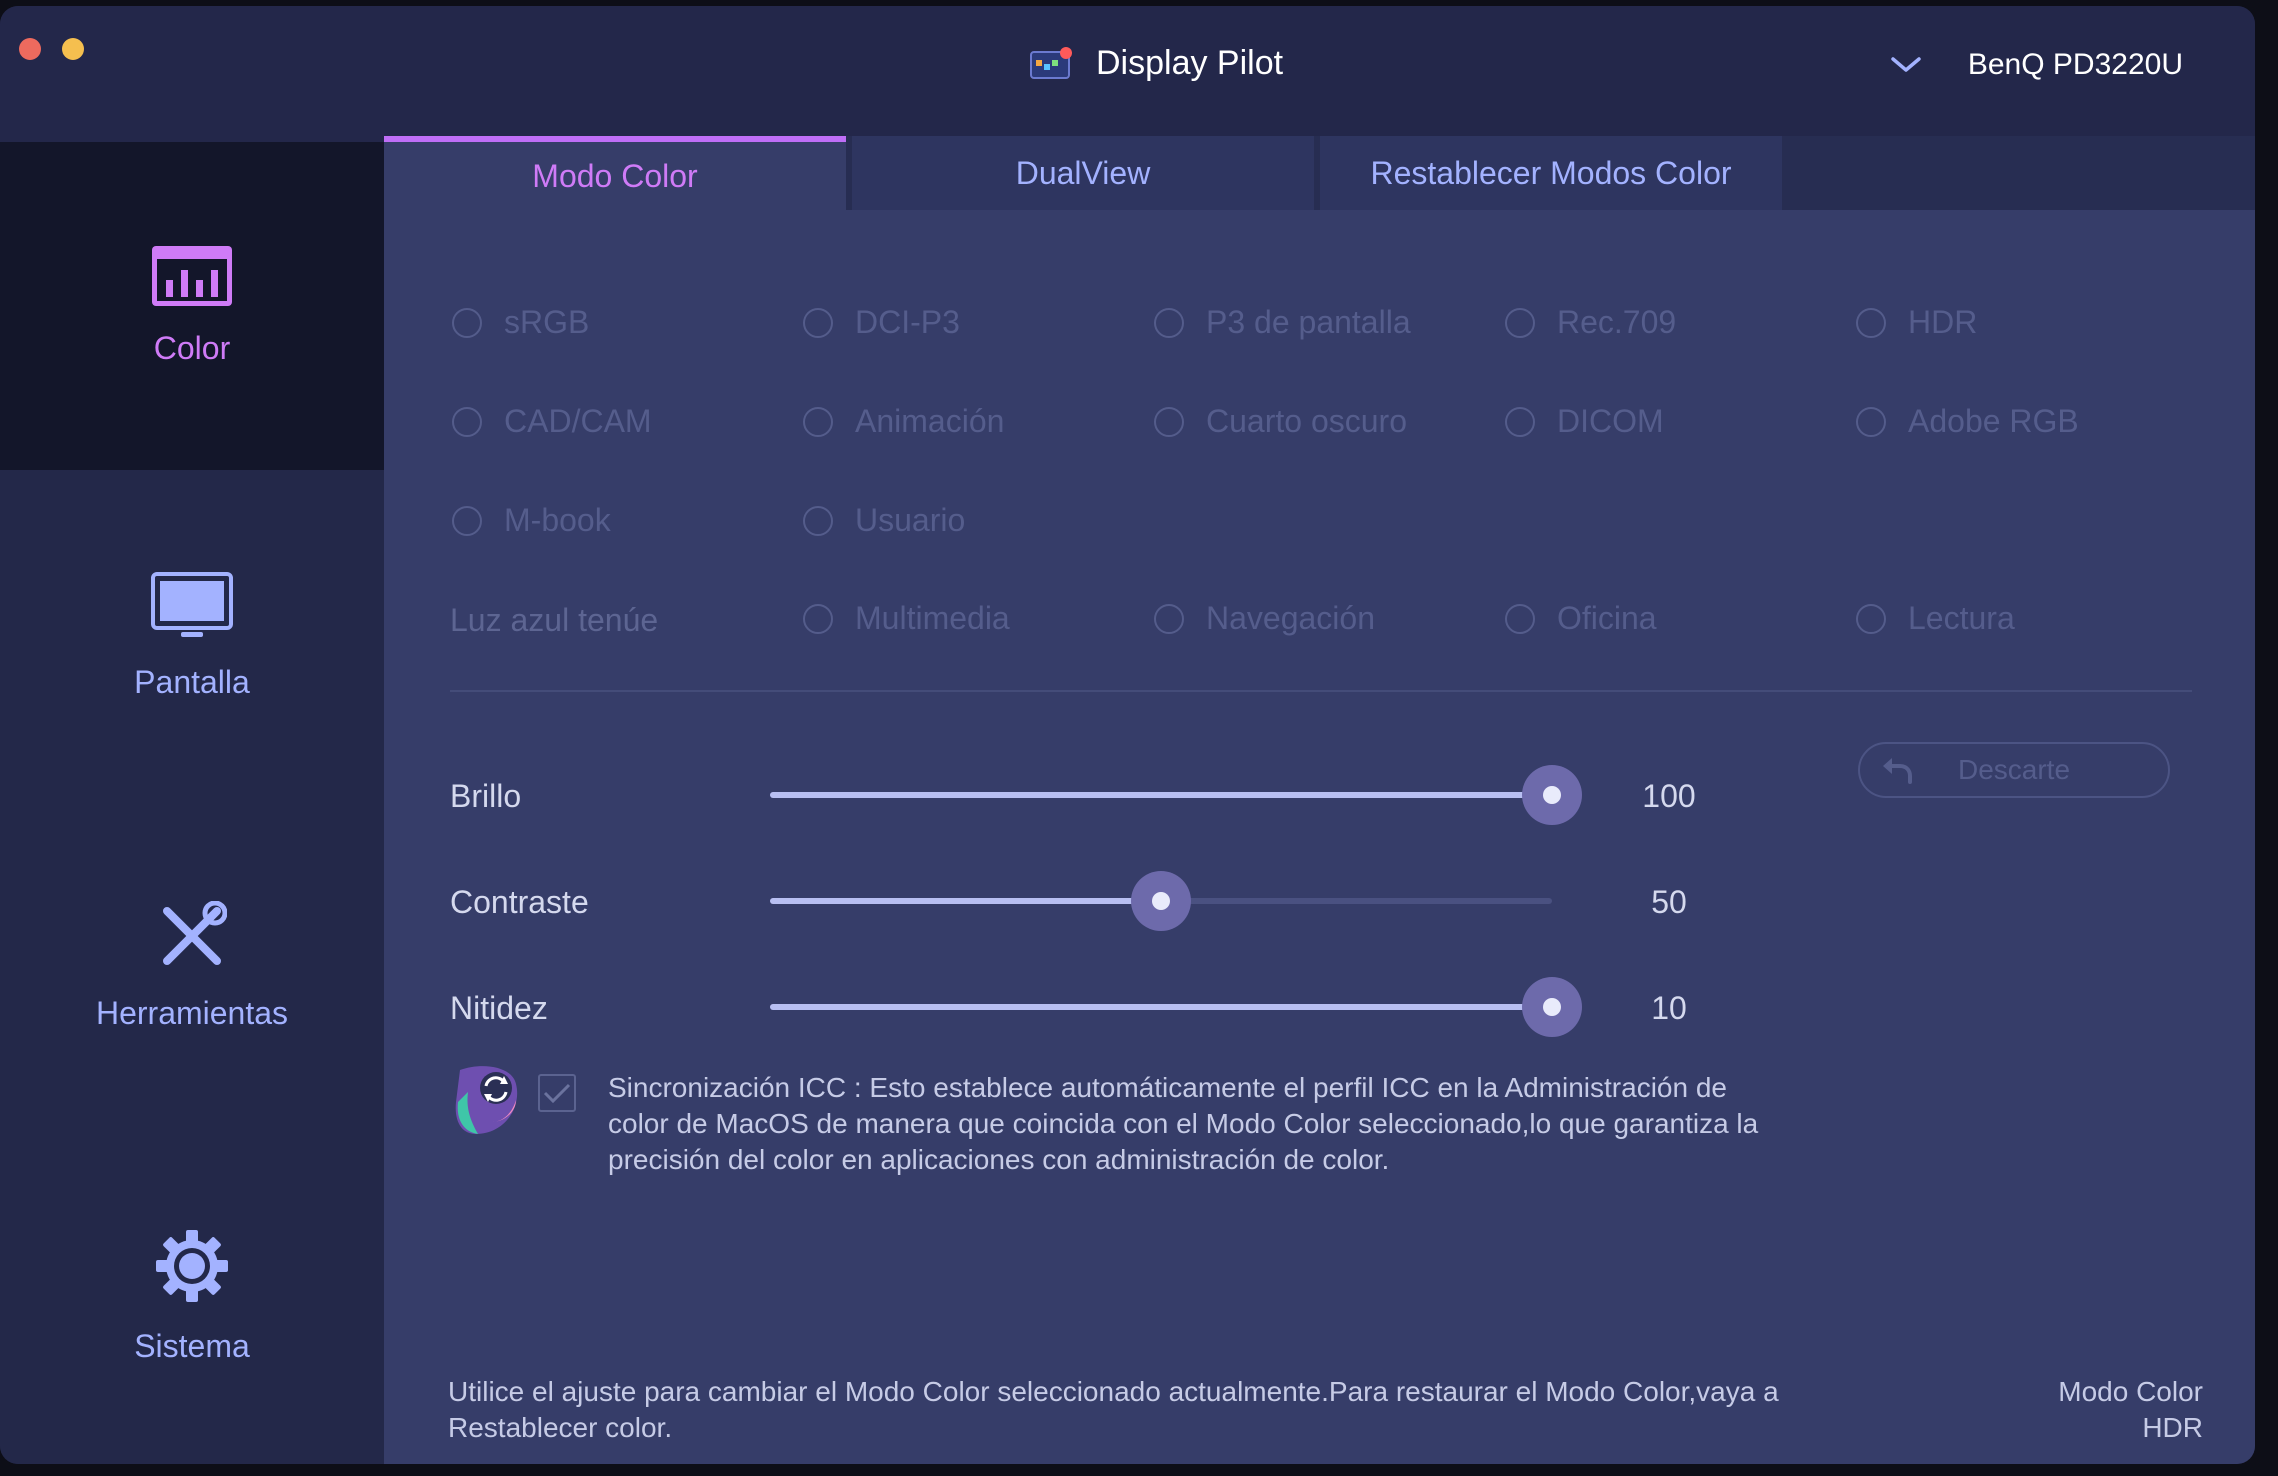 The width and height of the screenshot is (2278, 1476). I want to click on radio-cuarto-oscuro: Cuarto oscuro, so click(1280, 421).